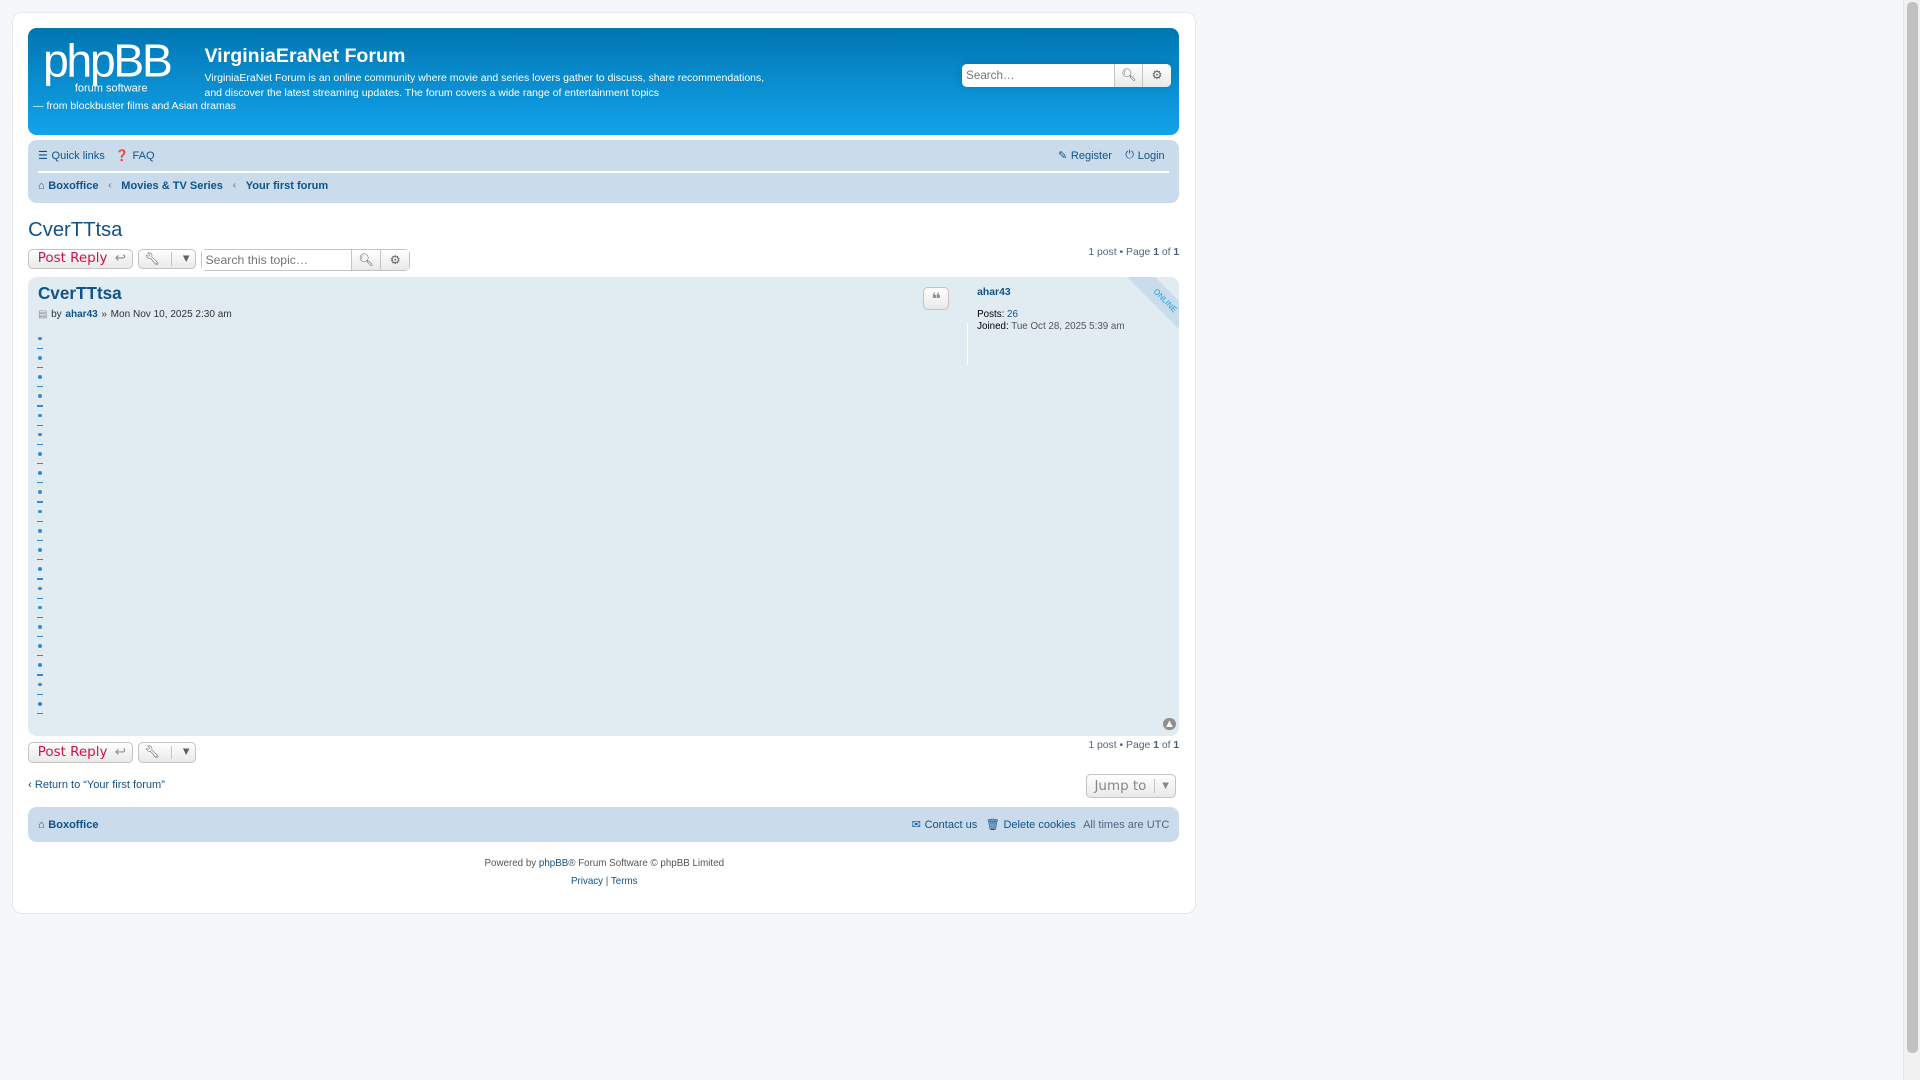 The image size is (1920, 1080). I want to click on phpbb-logo: phpBB forum software, so click(117, 65).